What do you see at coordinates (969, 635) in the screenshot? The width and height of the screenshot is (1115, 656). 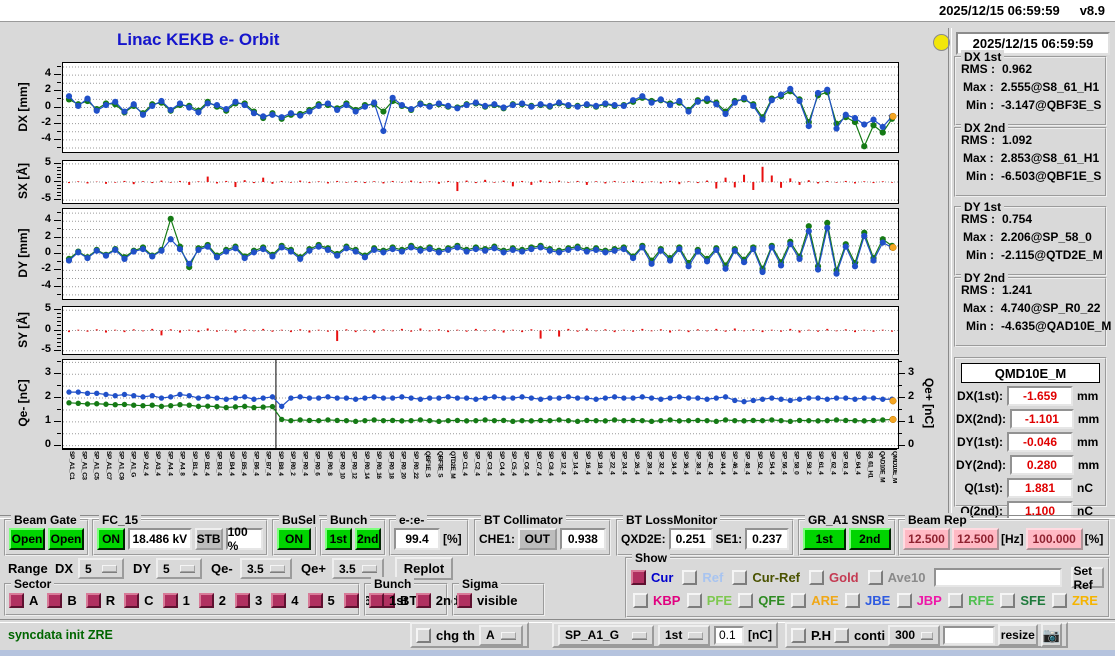 I see `blank-input` at bounding box center [969, 635].